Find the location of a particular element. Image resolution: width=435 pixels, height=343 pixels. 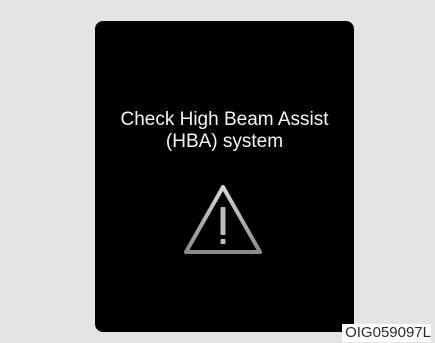

figure-code: OIG059097L is located at coordinates (386, 333).